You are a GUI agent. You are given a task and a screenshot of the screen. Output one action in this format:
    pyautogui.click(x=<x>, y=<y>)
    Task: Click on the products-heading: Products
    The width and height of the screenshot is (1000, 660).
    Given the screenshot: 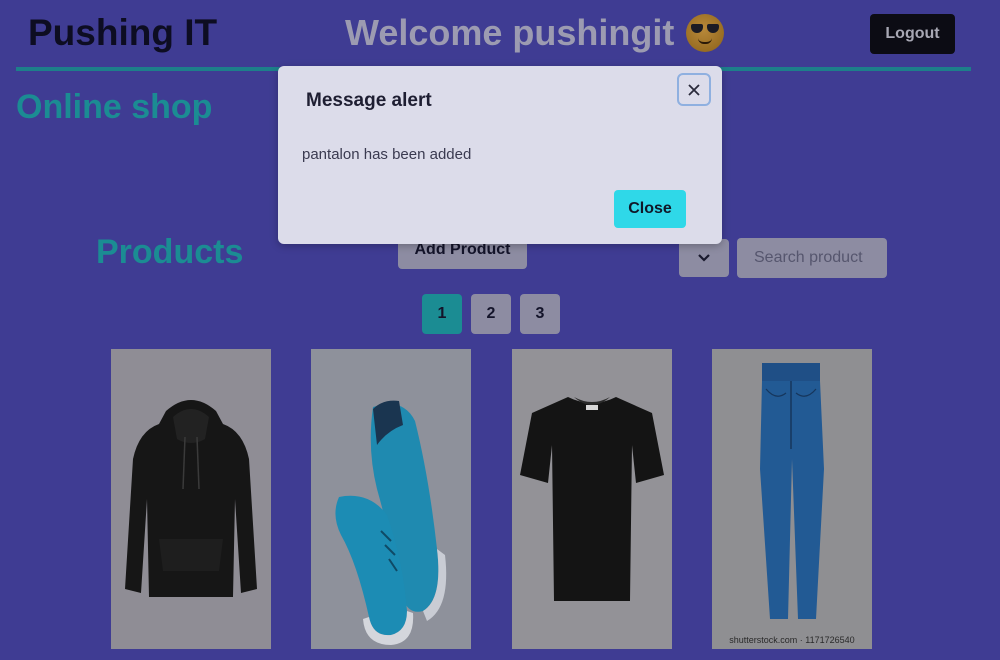 What is the action you would take?
    pyautogui.click(x=170, y=252)
    